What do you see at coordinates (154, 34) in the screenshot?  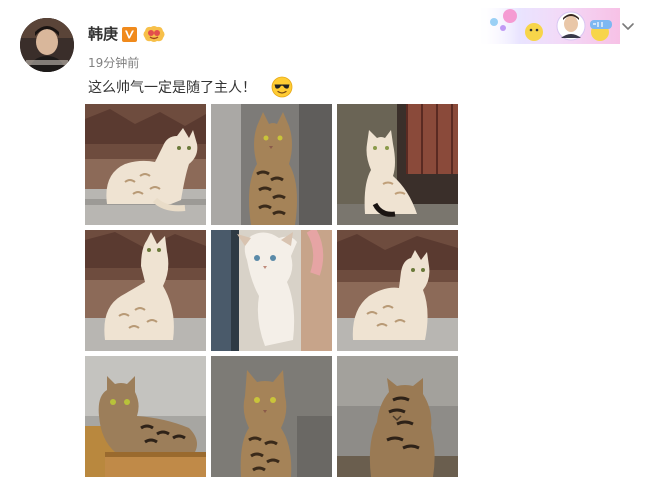 I see `level-badge-icon` at bounding box center [154, 34].